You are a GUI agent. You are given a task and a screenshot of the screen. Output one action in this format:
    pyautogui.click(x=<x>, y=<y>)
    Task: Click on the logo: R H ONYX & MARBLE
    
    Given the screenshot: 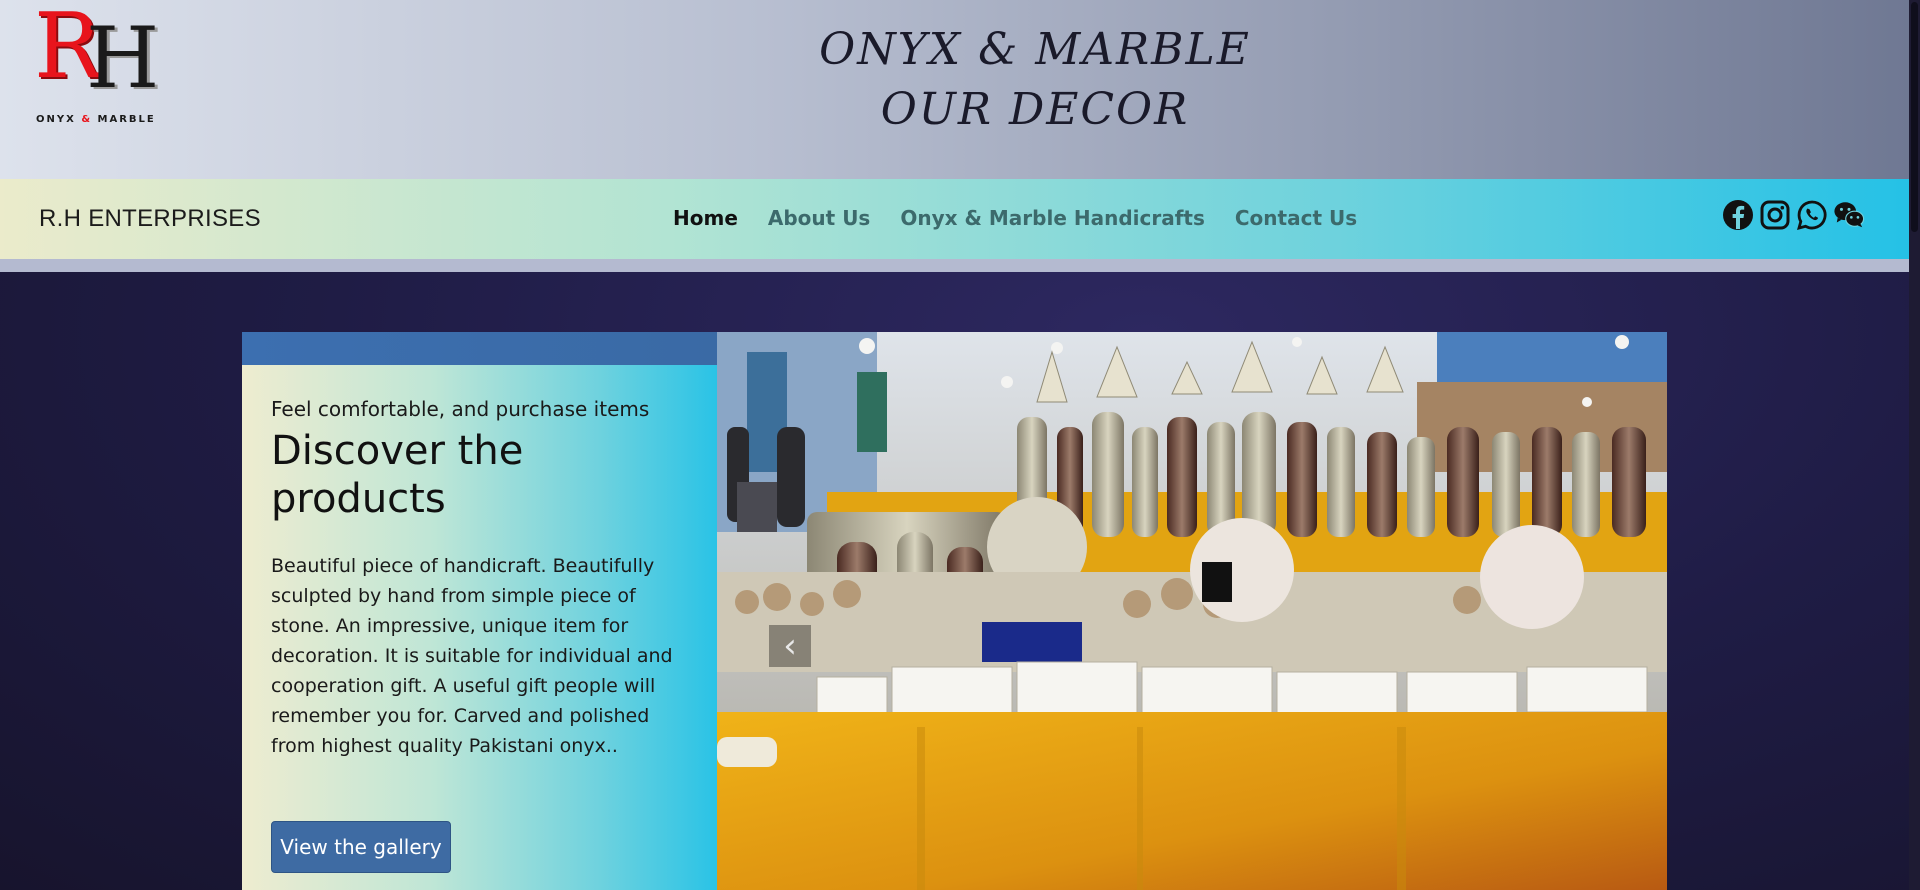 What is the action you would take?
    pyautogui.click(x=109, y=65)
    